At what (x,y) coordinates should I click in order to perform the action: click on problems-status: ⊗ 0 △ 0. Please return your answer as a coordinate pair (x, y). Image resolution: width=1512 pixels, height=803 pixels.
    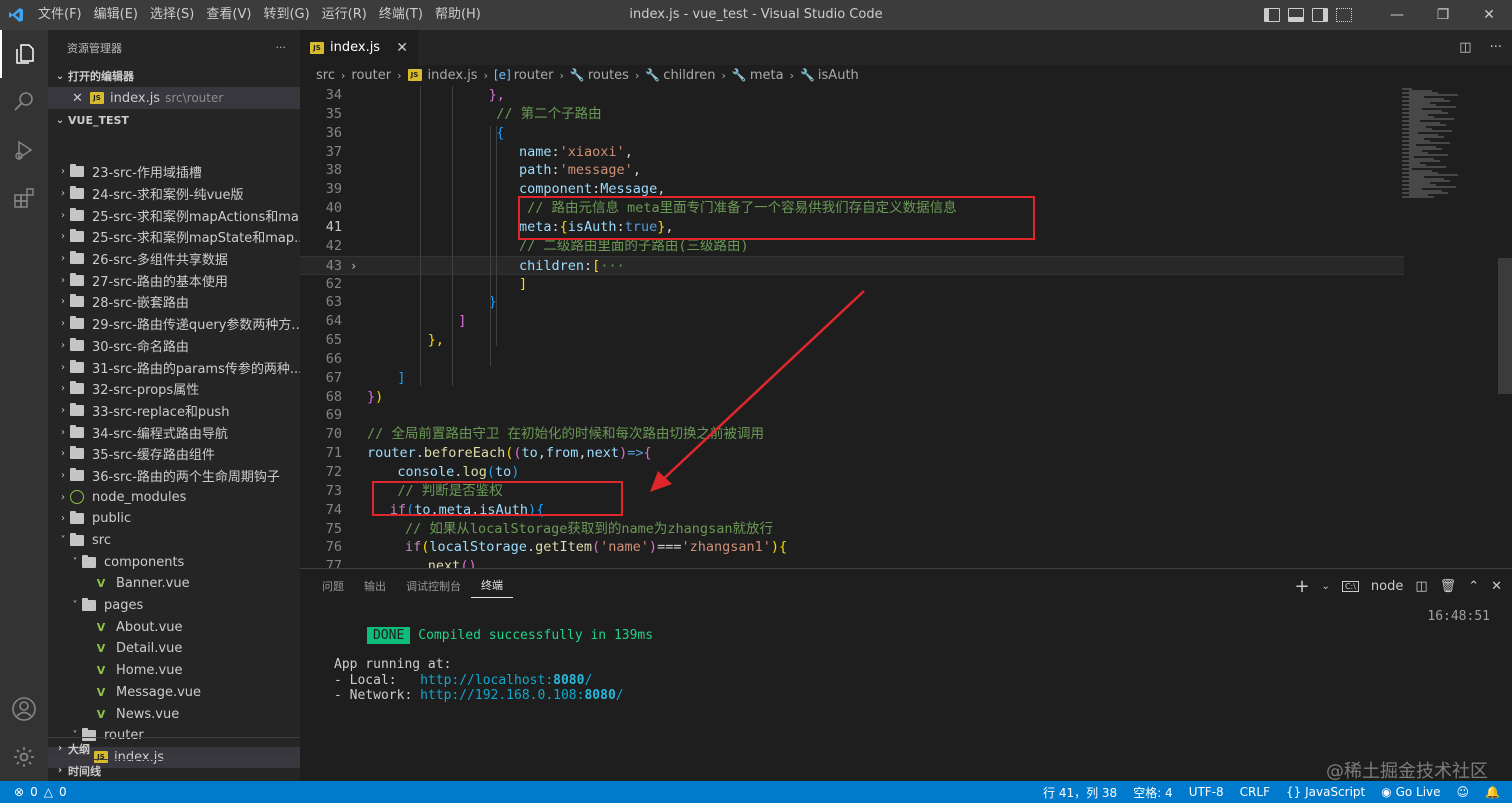
    Looking at the image, I should click on (33, 792).